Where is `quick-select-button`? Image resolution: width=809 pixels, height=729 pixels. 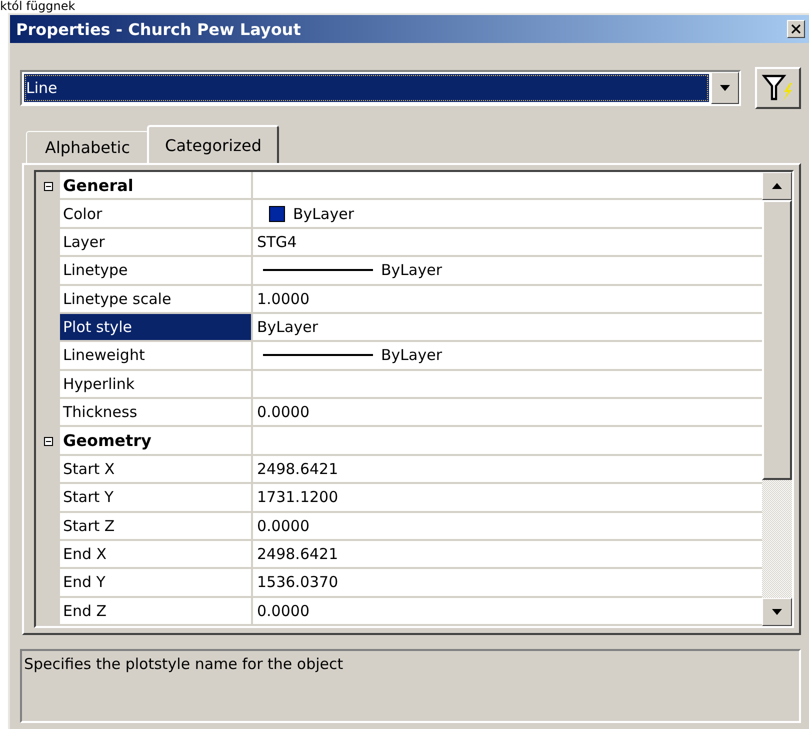
quick-select-button is located at coordinates (778, 88).